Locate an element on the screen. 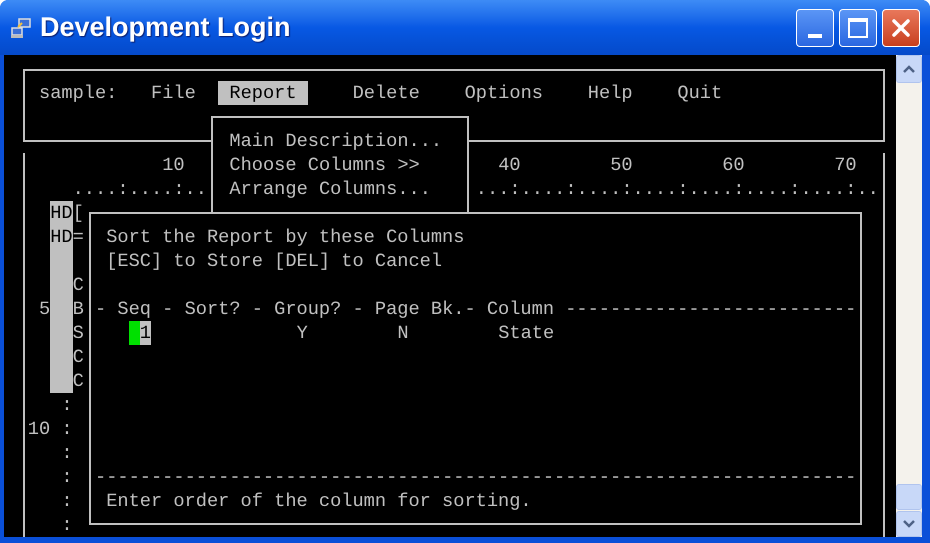 The image size is (930, 543). scroll-down-button is located at coordinates (909, 524).